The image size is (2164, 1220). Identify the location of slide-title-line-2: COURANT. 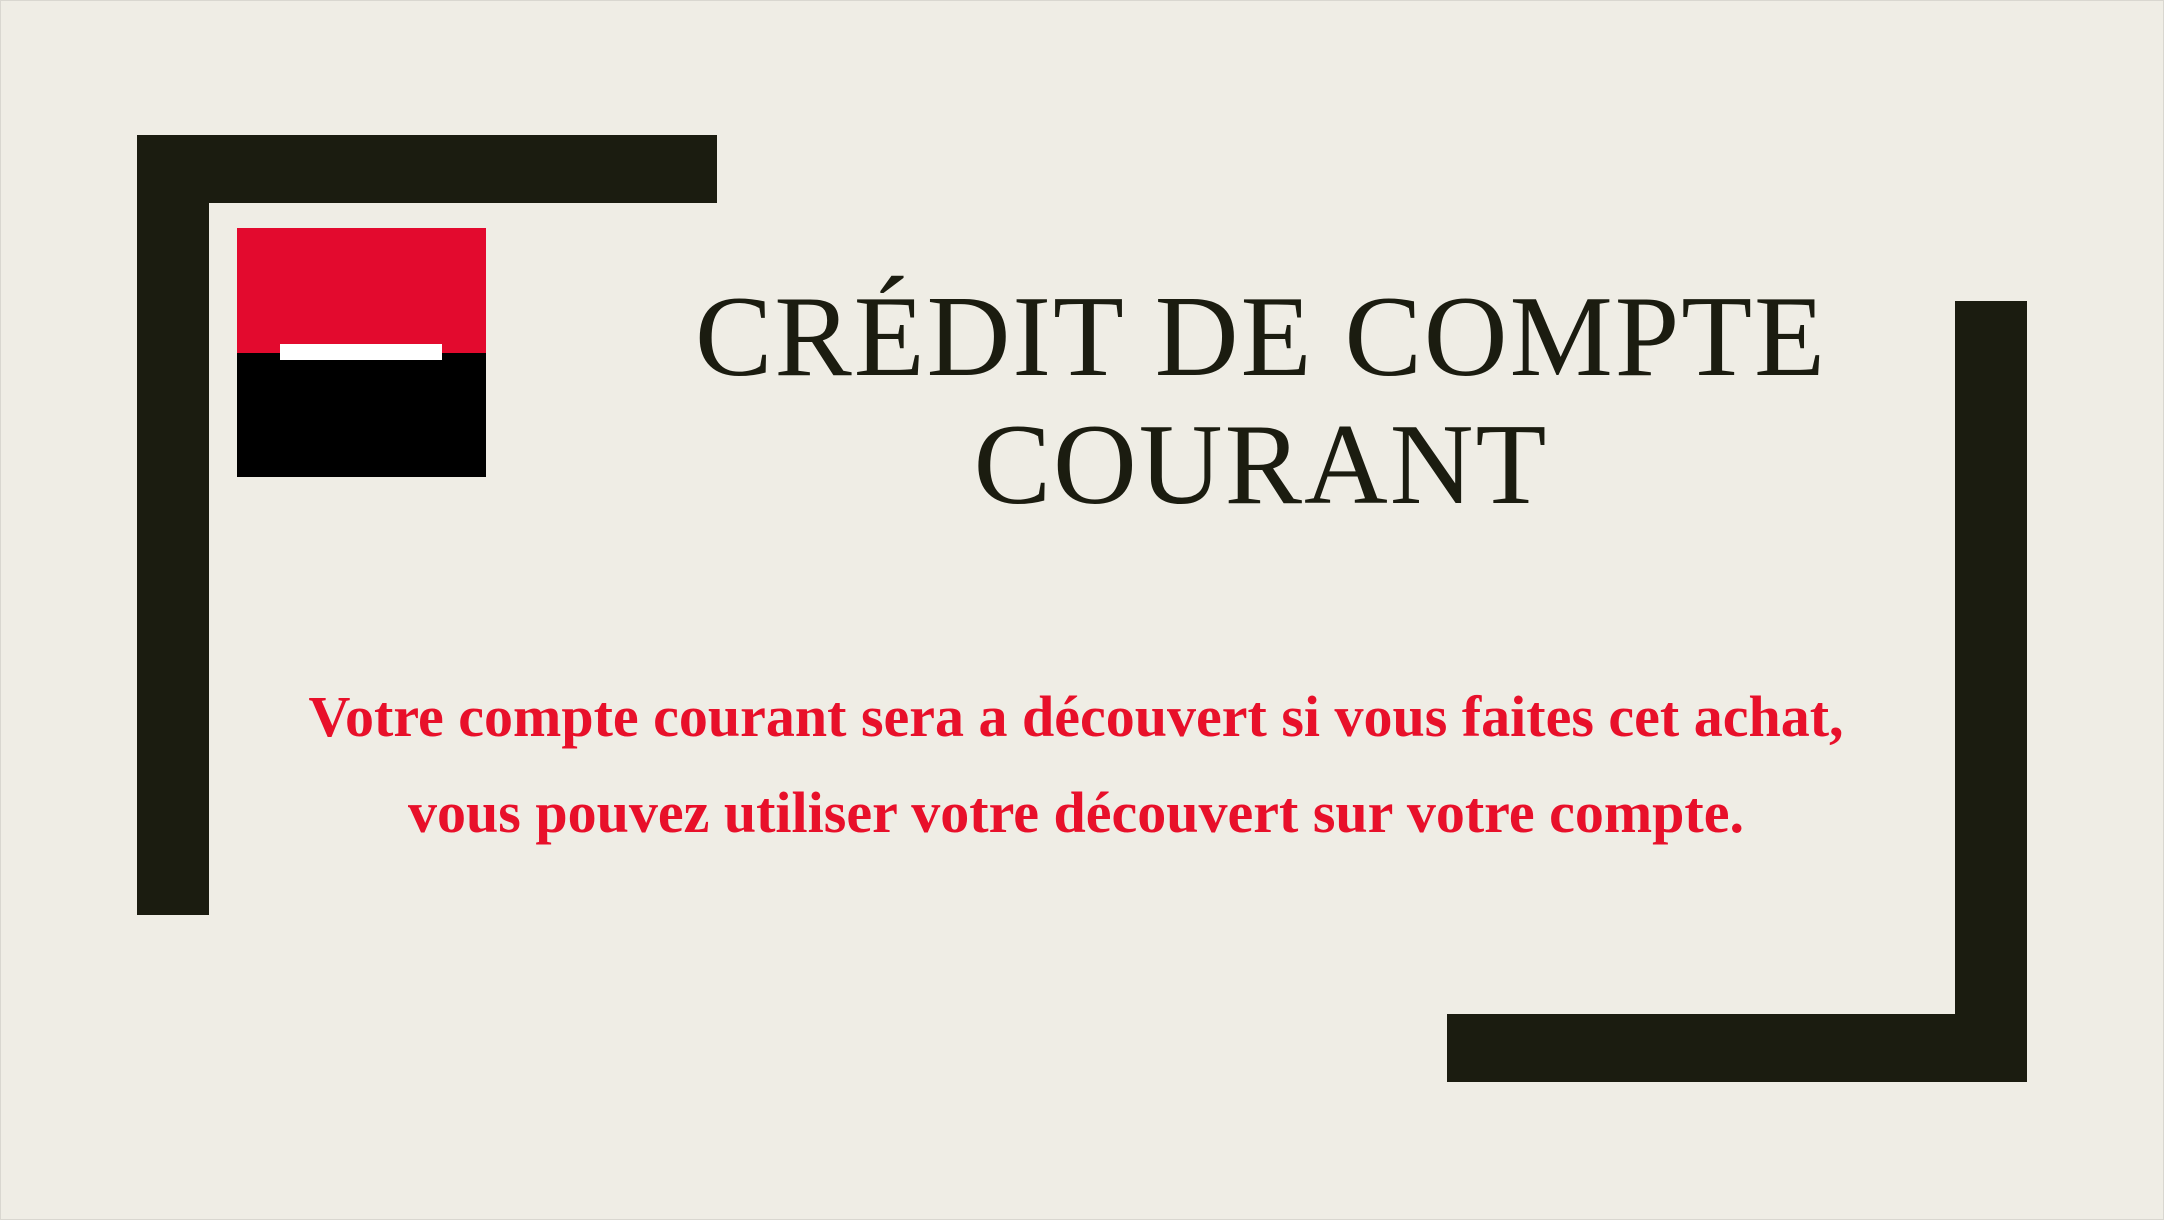
(1261, 465).